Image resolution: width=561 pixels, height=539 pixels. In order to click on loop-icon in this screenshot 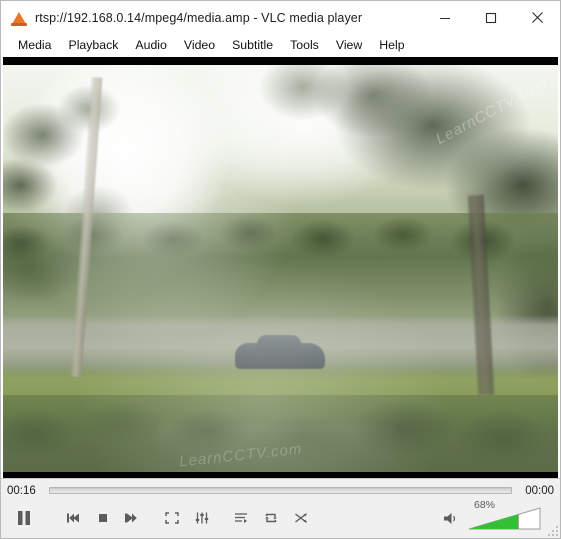, I will do `click(270, 518)`.